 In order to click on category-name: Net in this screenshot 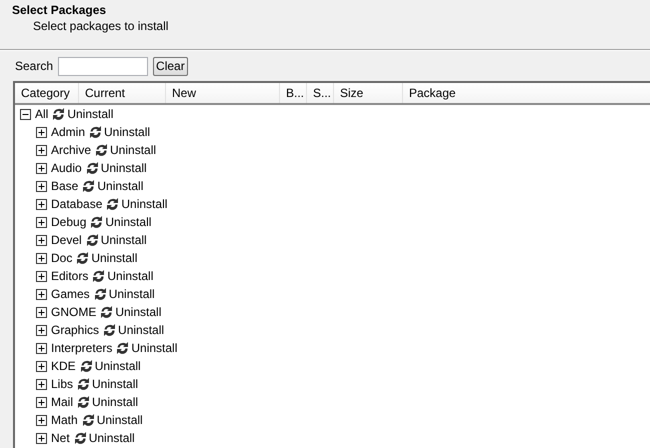, I will do `click(60, 438)`.